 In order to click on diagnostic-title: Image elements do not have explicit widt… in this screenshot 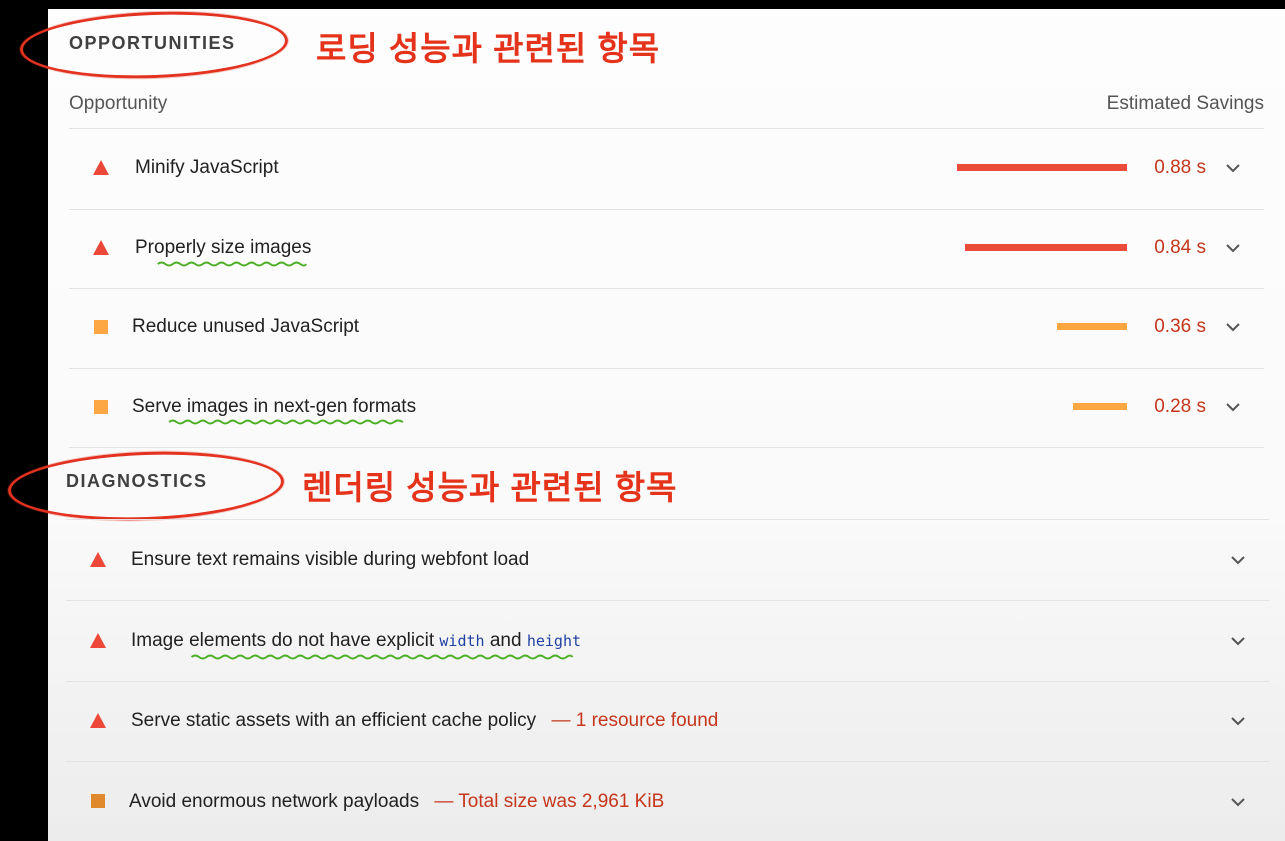, I will do `click(356, 641)`.